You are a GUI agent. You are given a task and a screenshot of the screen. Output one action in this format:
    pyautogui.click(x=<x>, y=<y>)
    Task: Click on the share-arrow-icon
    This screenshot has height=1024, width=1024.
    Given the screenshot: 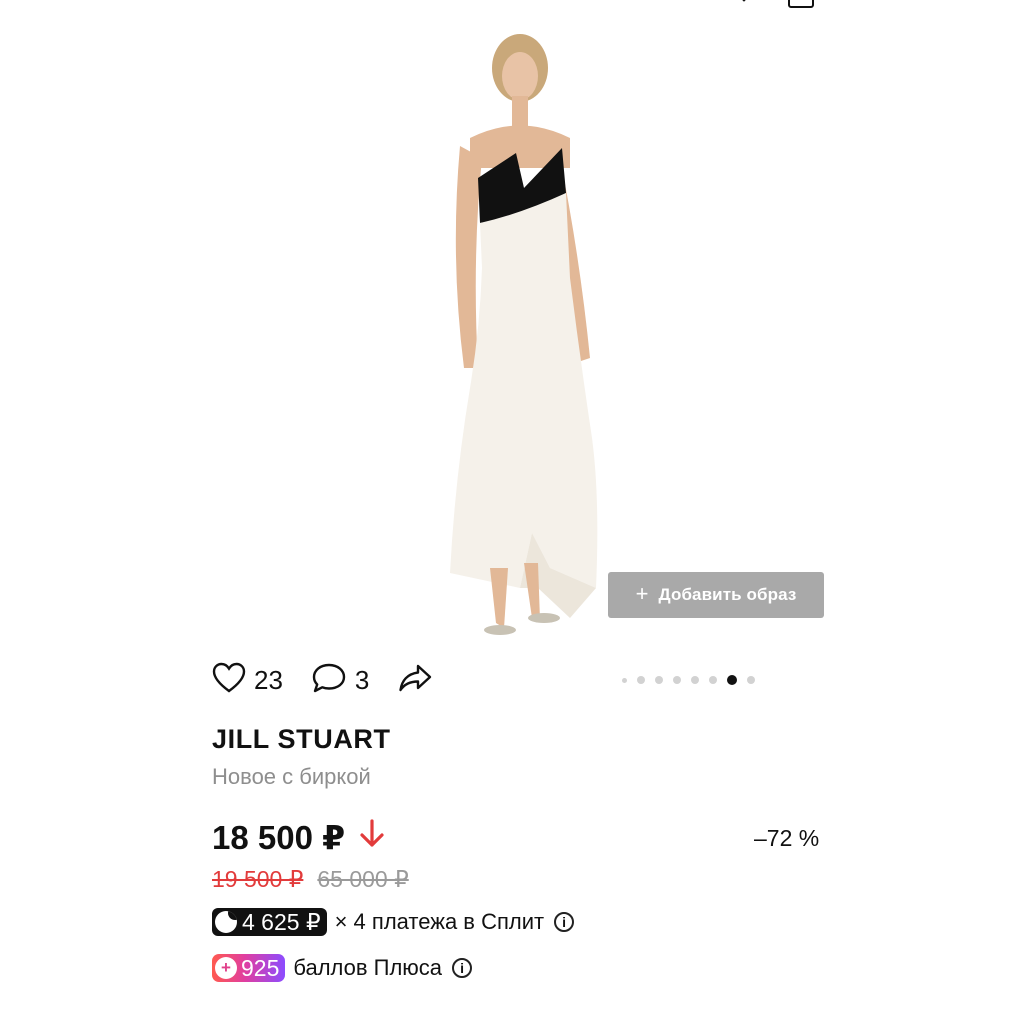 What is the action you would take?
    pyautogui.click(x=415, y=680)
    